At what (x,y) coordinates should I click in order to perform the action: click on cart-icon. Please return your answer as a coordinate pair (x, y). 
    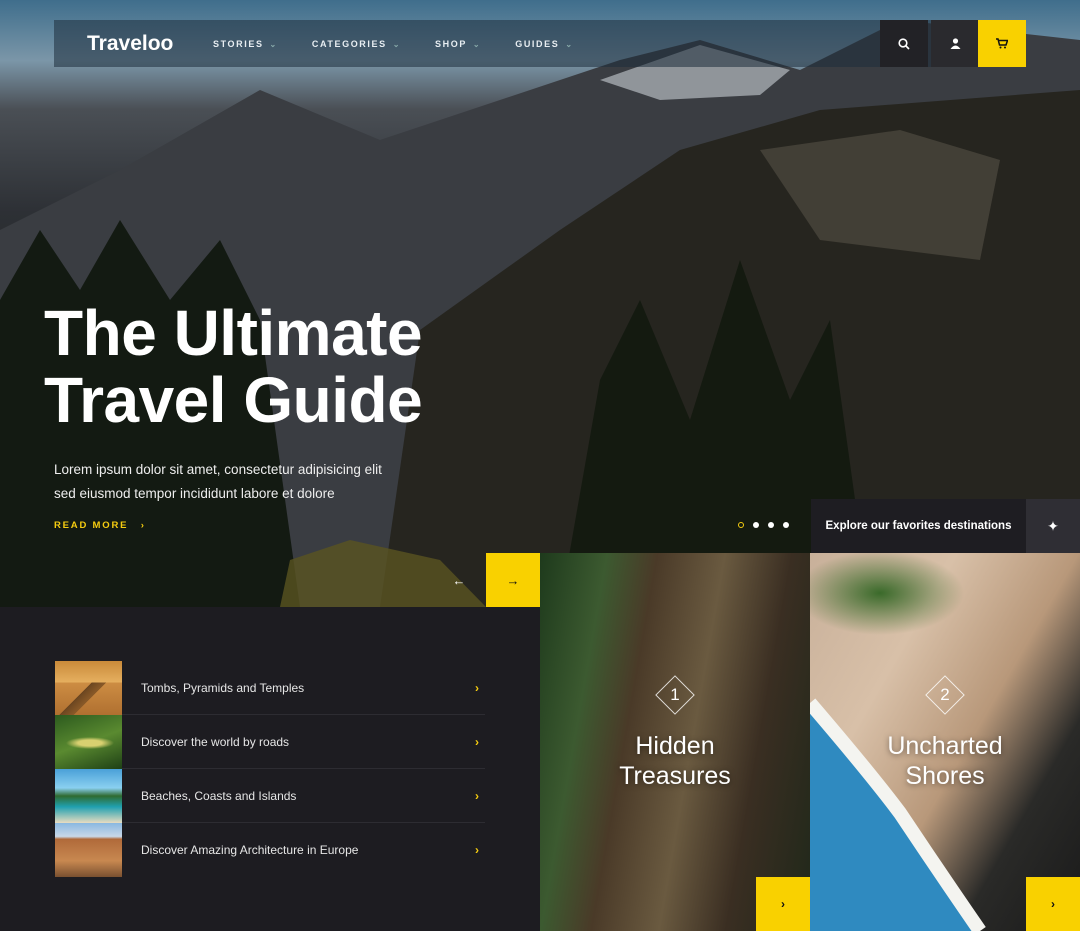
    Looking at the image, I should click on (1002, 43).